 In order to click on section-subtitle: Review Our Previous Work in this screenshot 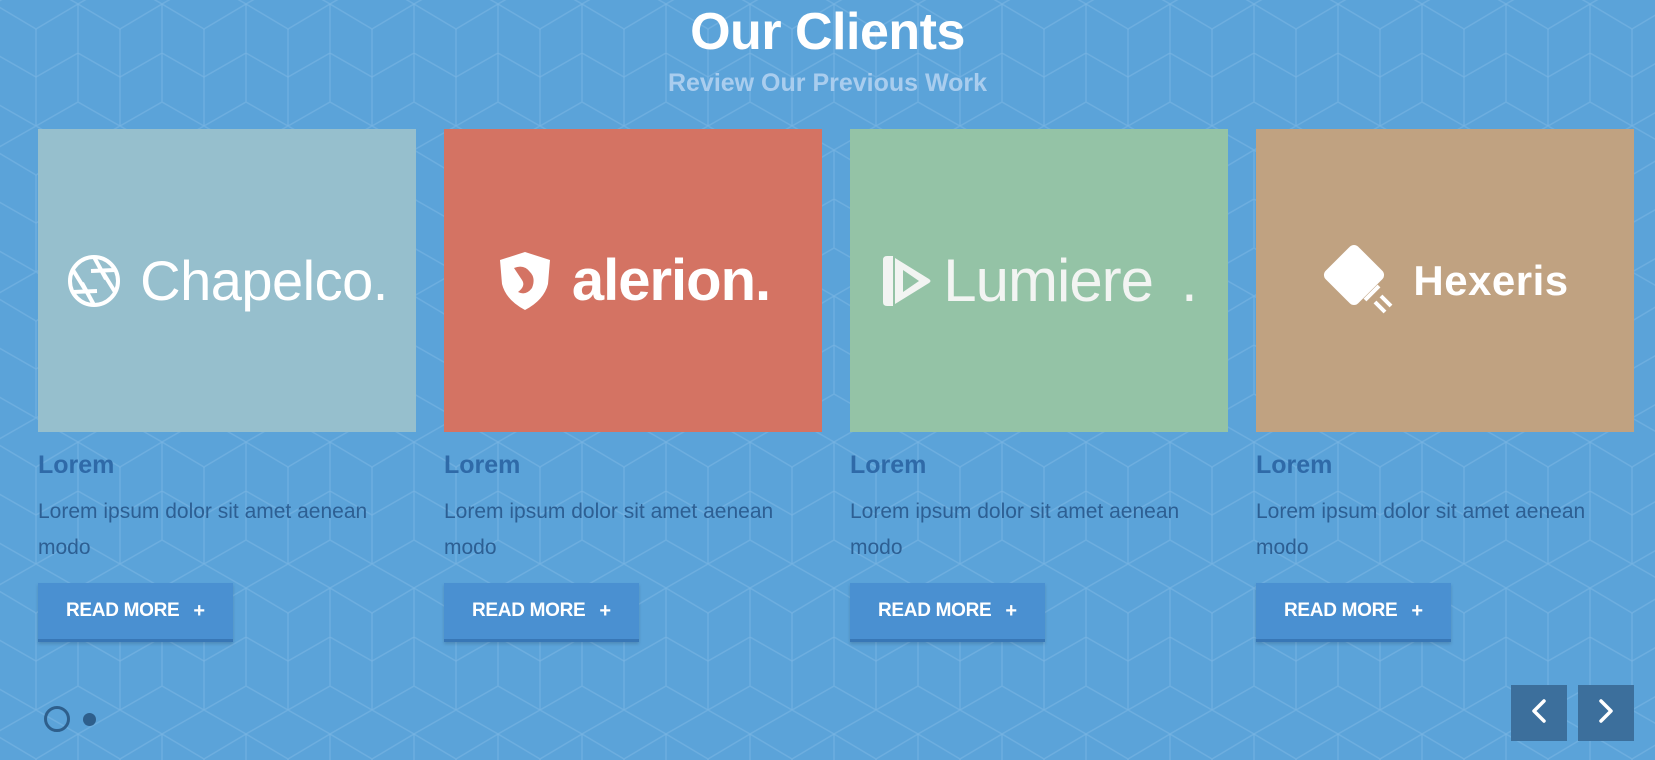, I will do `click(827, 83)`.